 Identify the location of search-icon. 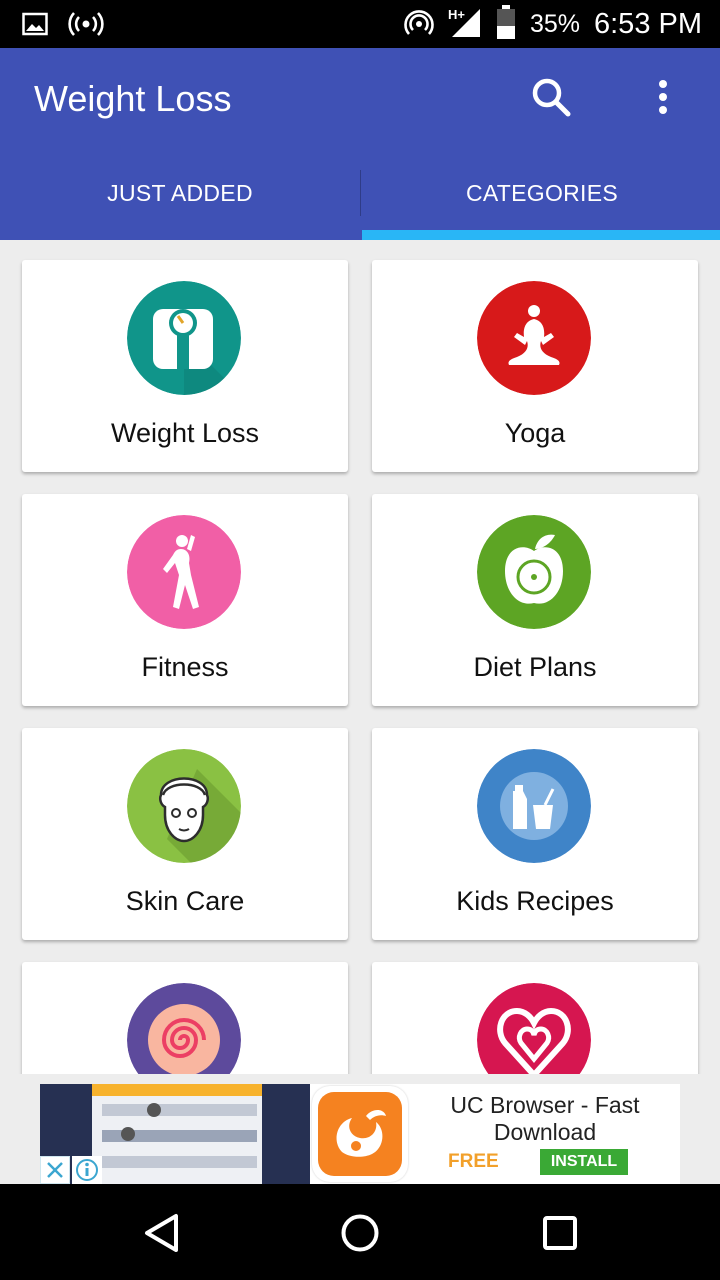
(552, 103).